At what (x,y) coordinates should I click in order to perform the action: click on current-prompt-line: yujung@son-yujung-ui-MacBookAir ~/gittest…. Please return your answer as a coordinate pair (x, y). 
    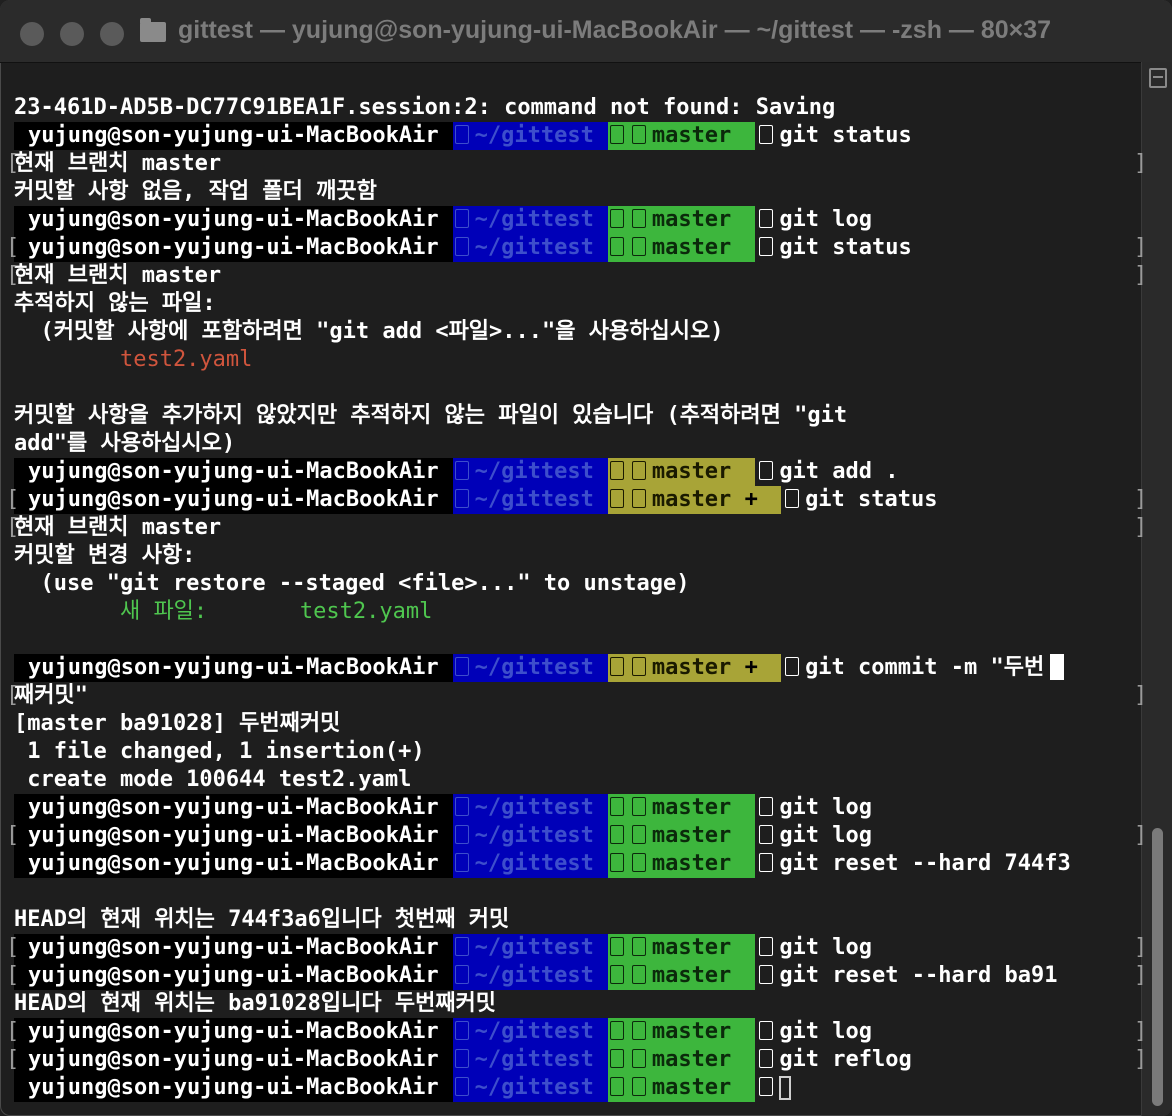
    Looking at the image, I should click on (577, 1088).